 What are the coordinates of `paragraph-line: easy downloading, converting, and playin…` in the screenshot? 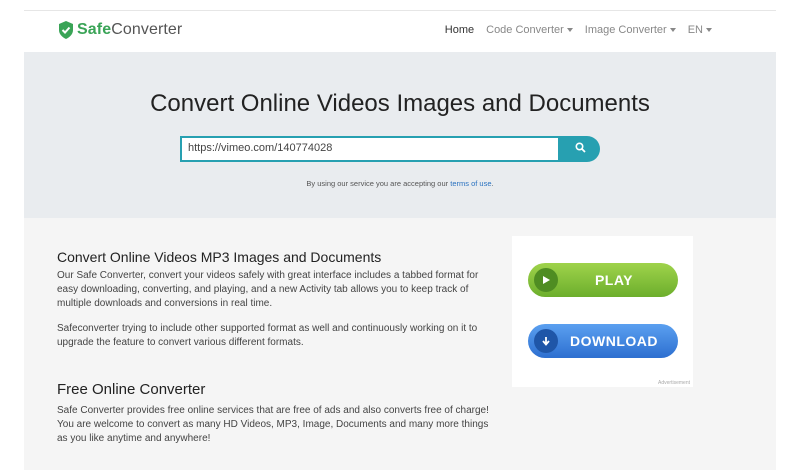 It's located at (263, 289).